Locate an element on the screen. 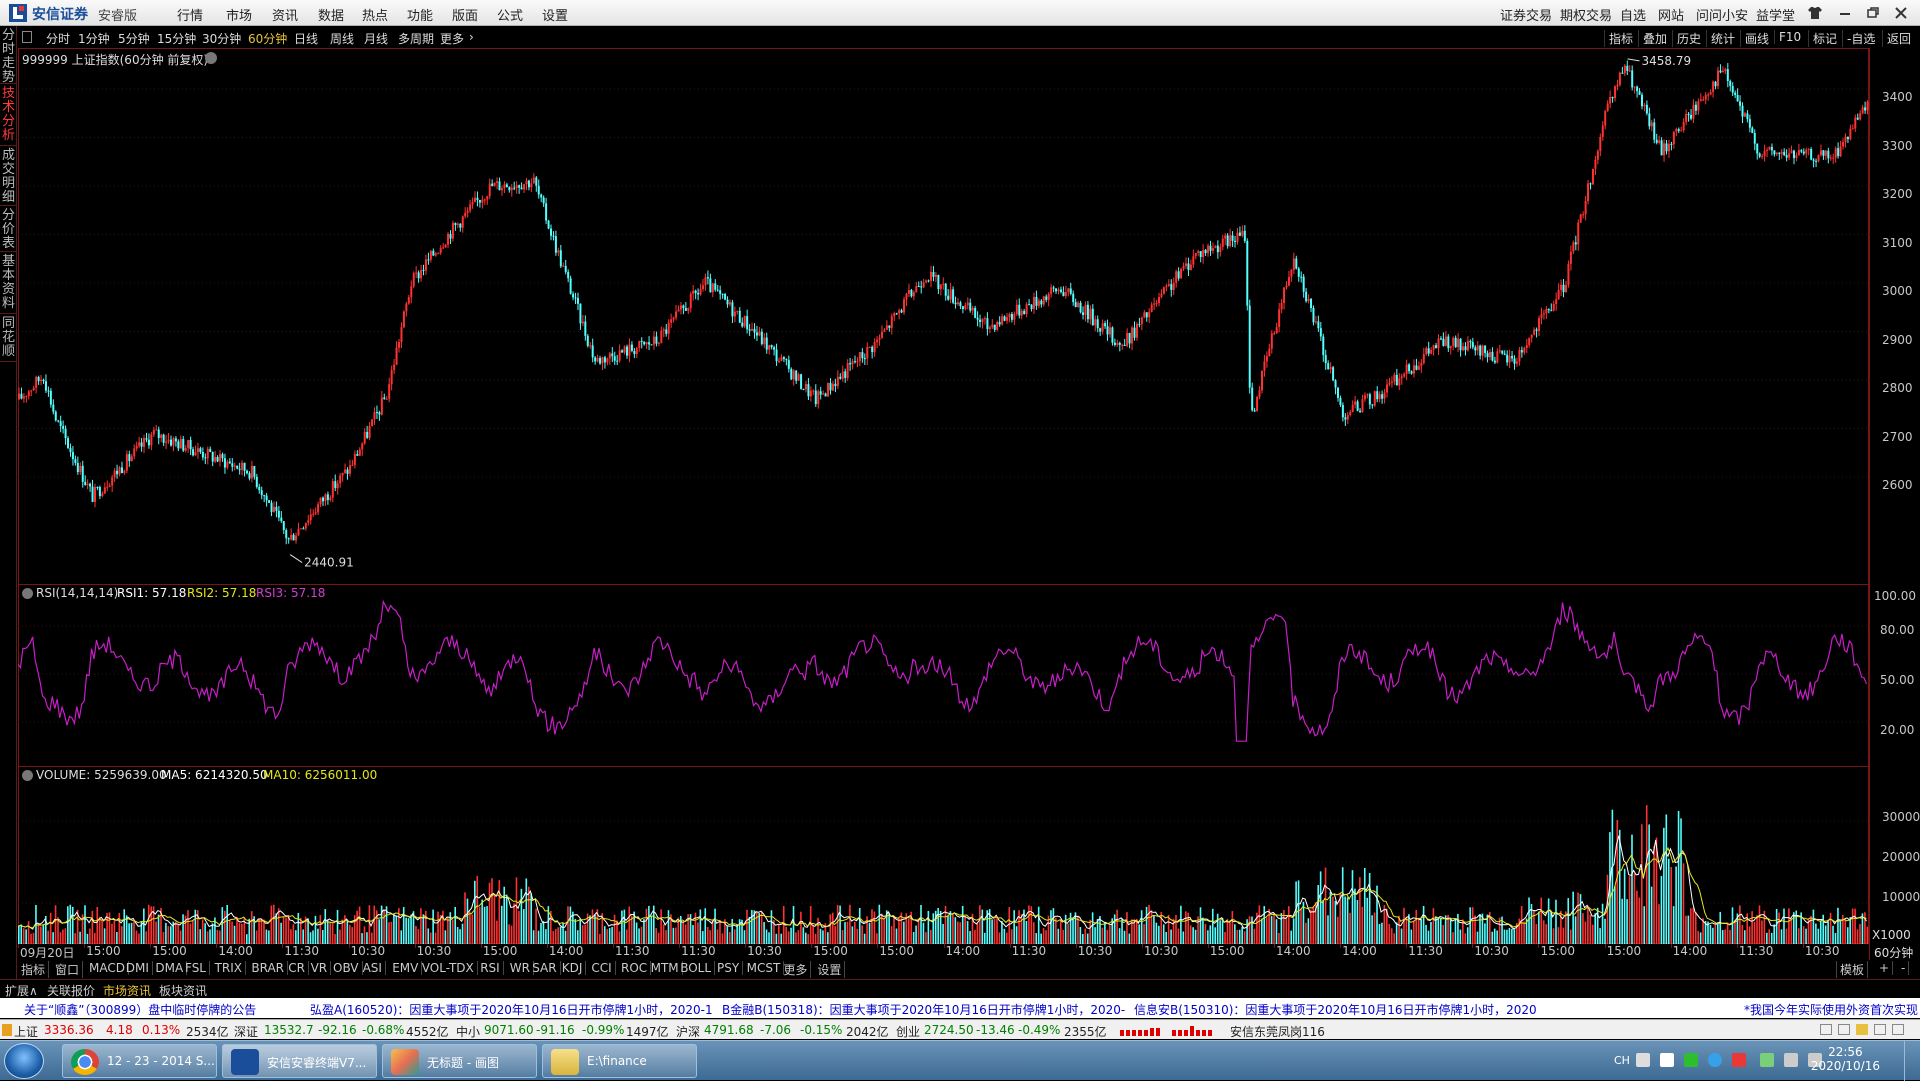 The width and height of the screenshot is (1920, 1081). period-30min: 30分钟 is located at coordinates (221, 38).